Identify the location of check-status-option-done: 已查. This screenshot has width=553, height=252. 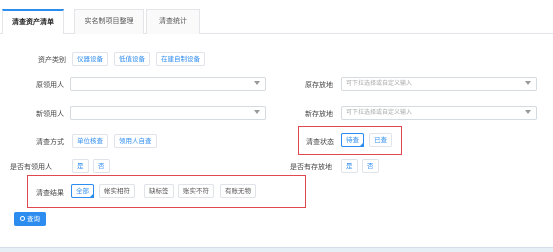
(380, 140).